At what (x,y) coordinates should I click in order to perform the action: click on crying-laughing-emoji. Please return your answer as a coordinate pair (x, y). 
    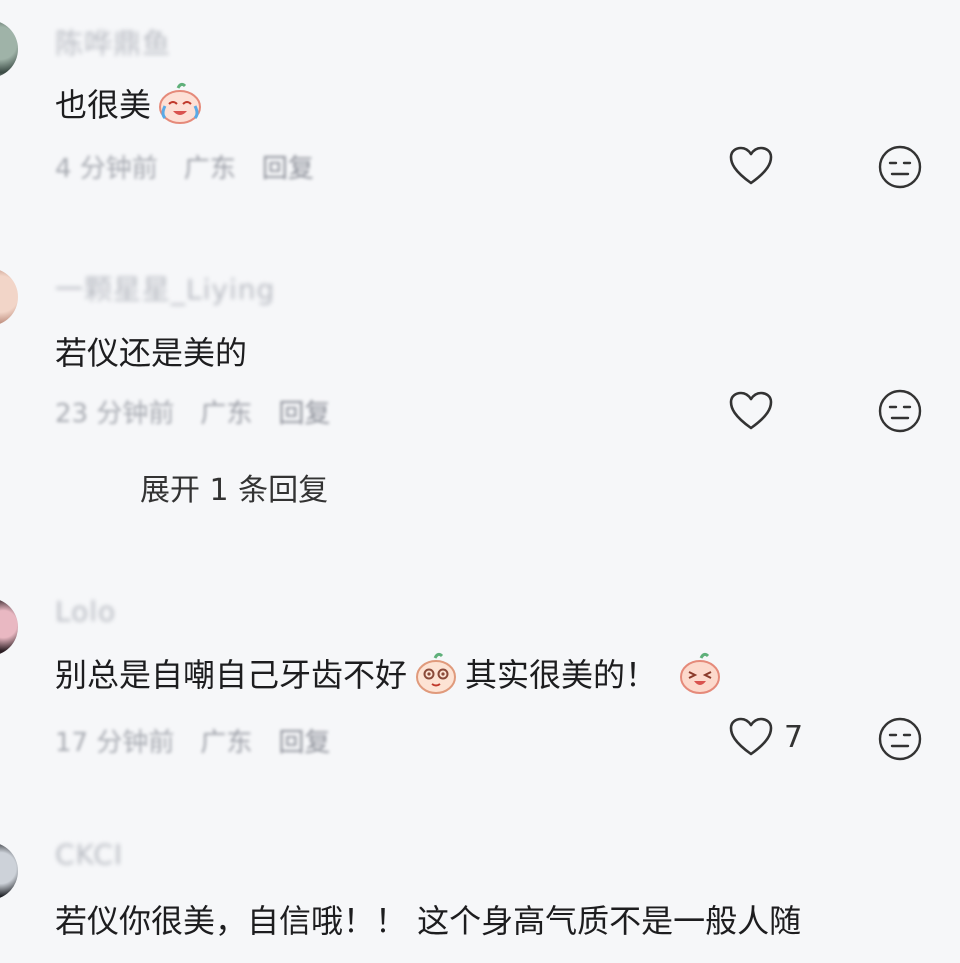
    Looking at the image, I should click on (180, 103).